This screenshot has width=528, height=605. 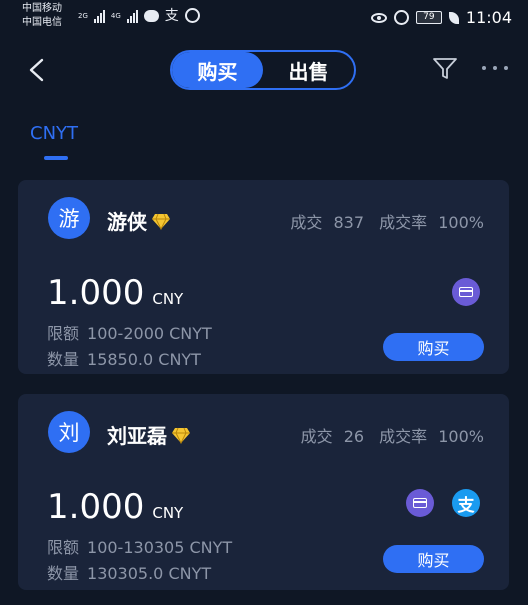 I want to click on circle-app-icon, so click(x=192, y=15).